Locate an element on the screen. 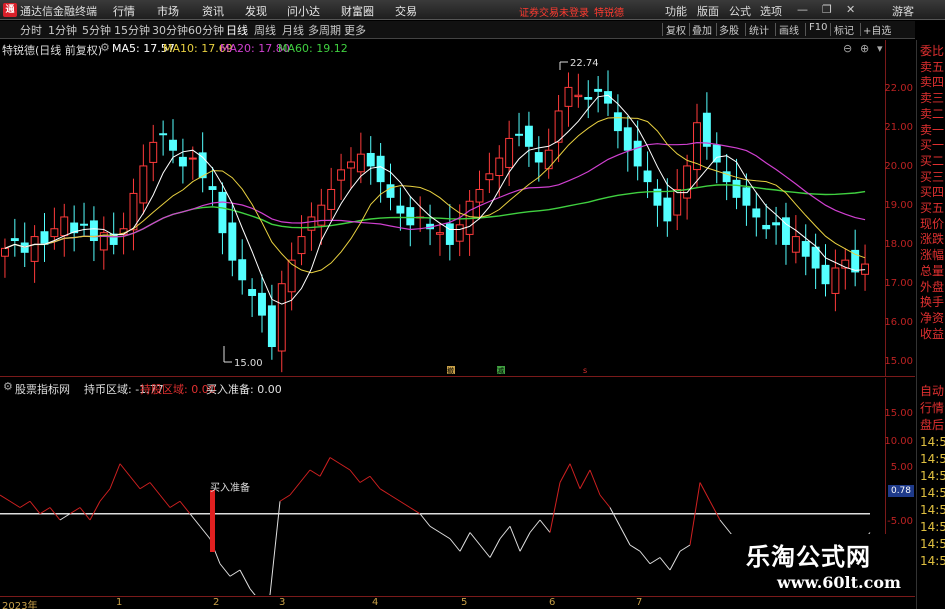 The height and width of the screenshot is (609, 945). indicator-tick: 15.00 is located at coordinates (898, 413).